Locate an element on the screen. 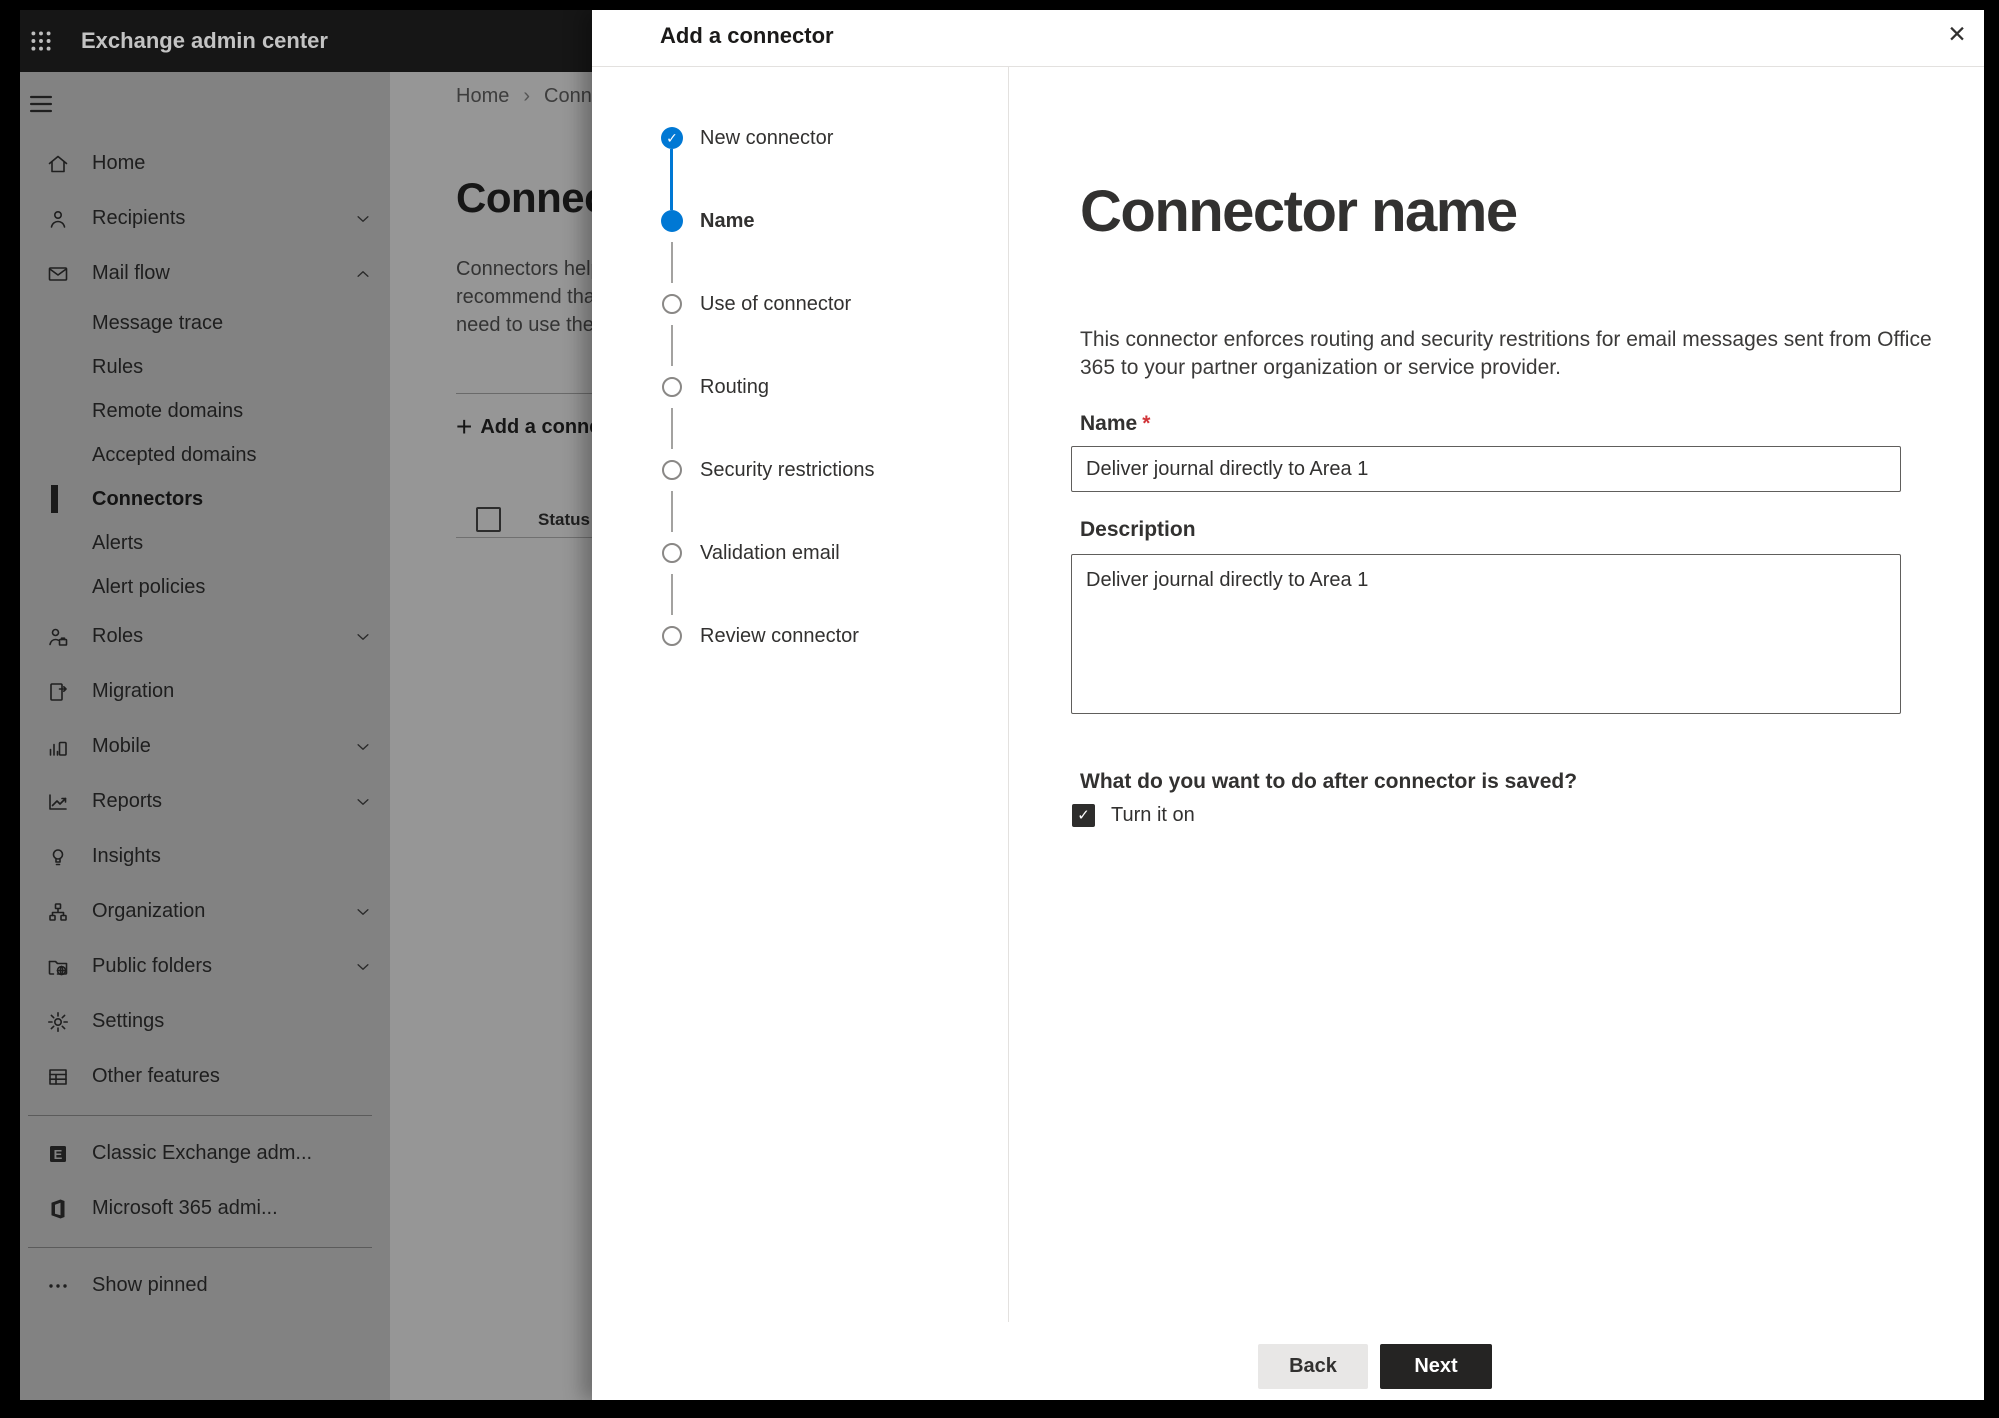  sidebar-item-recipients: Recipients is located at coordinates (205, 218).